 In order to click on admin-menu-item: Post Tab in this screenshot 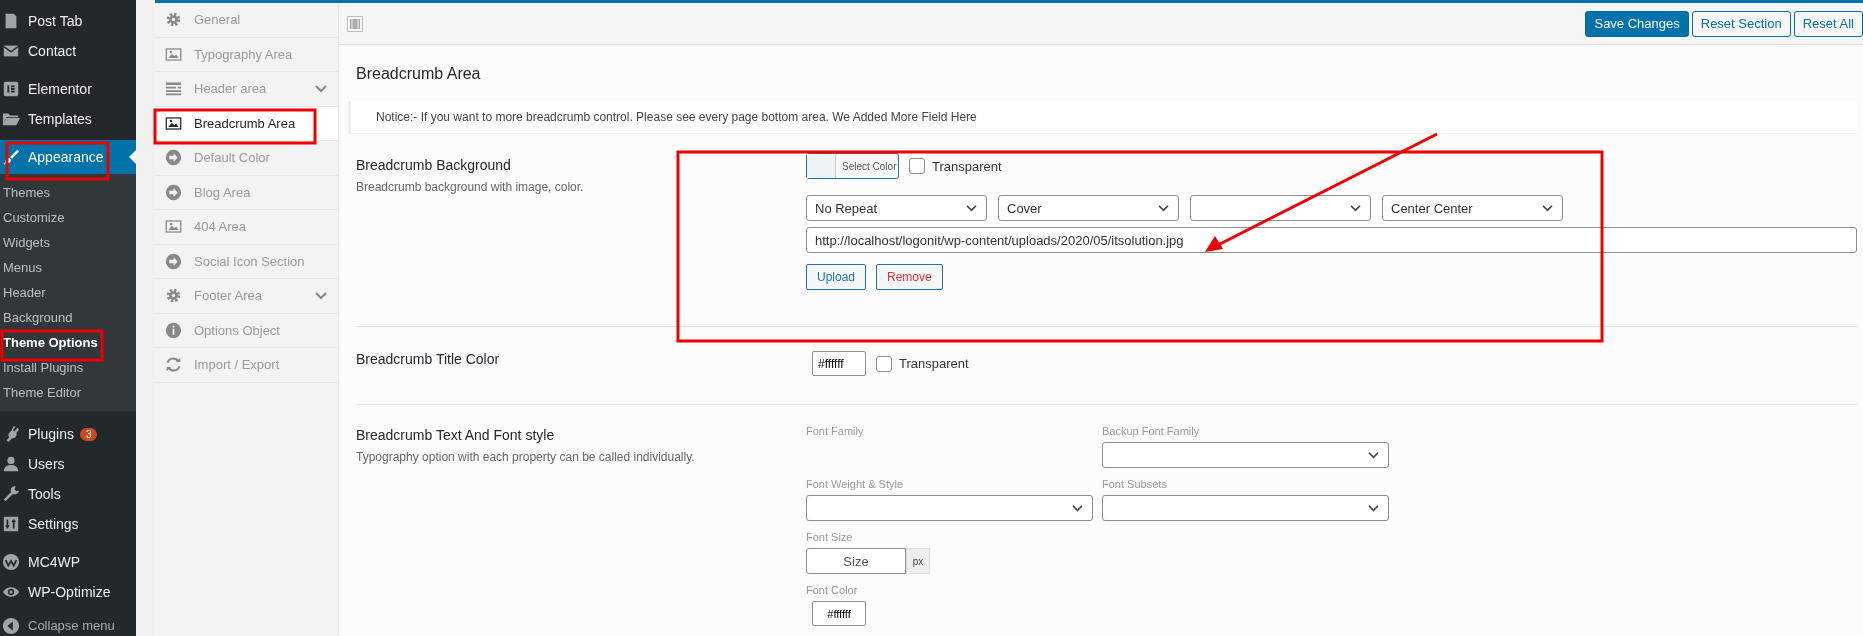, I will do `click(68, 21)`.